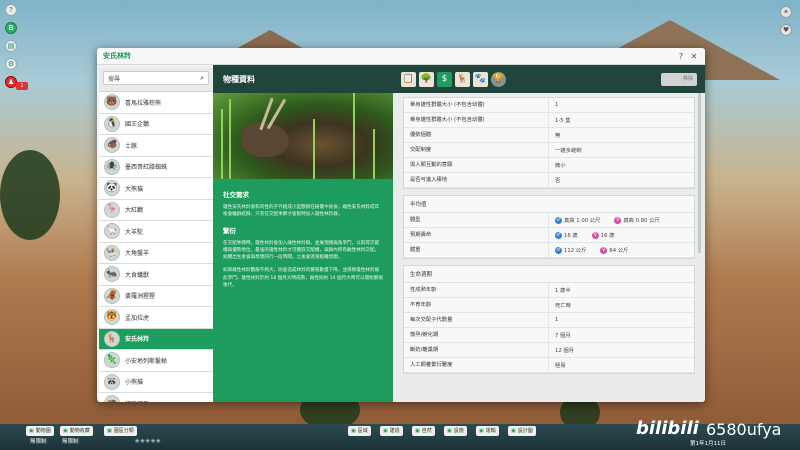  I want to click on tab-strip: 📋 🌳 $ 🦌 🐾 🏆, so click(453, 79).